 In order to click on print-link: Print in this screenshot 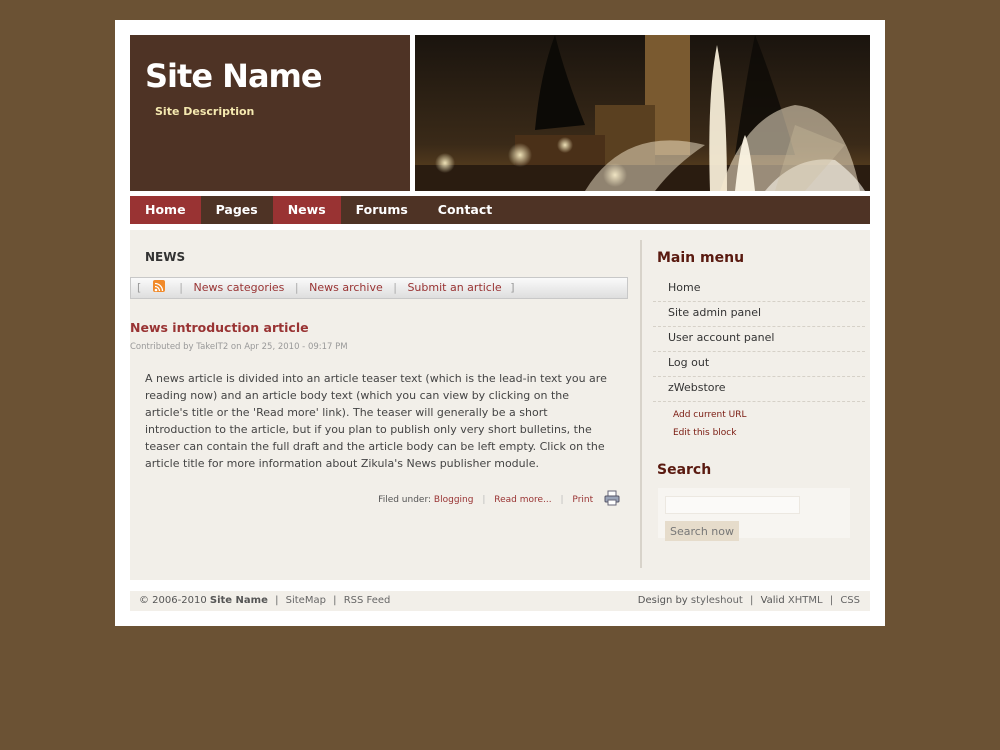, I will do `click(582, 500)`.